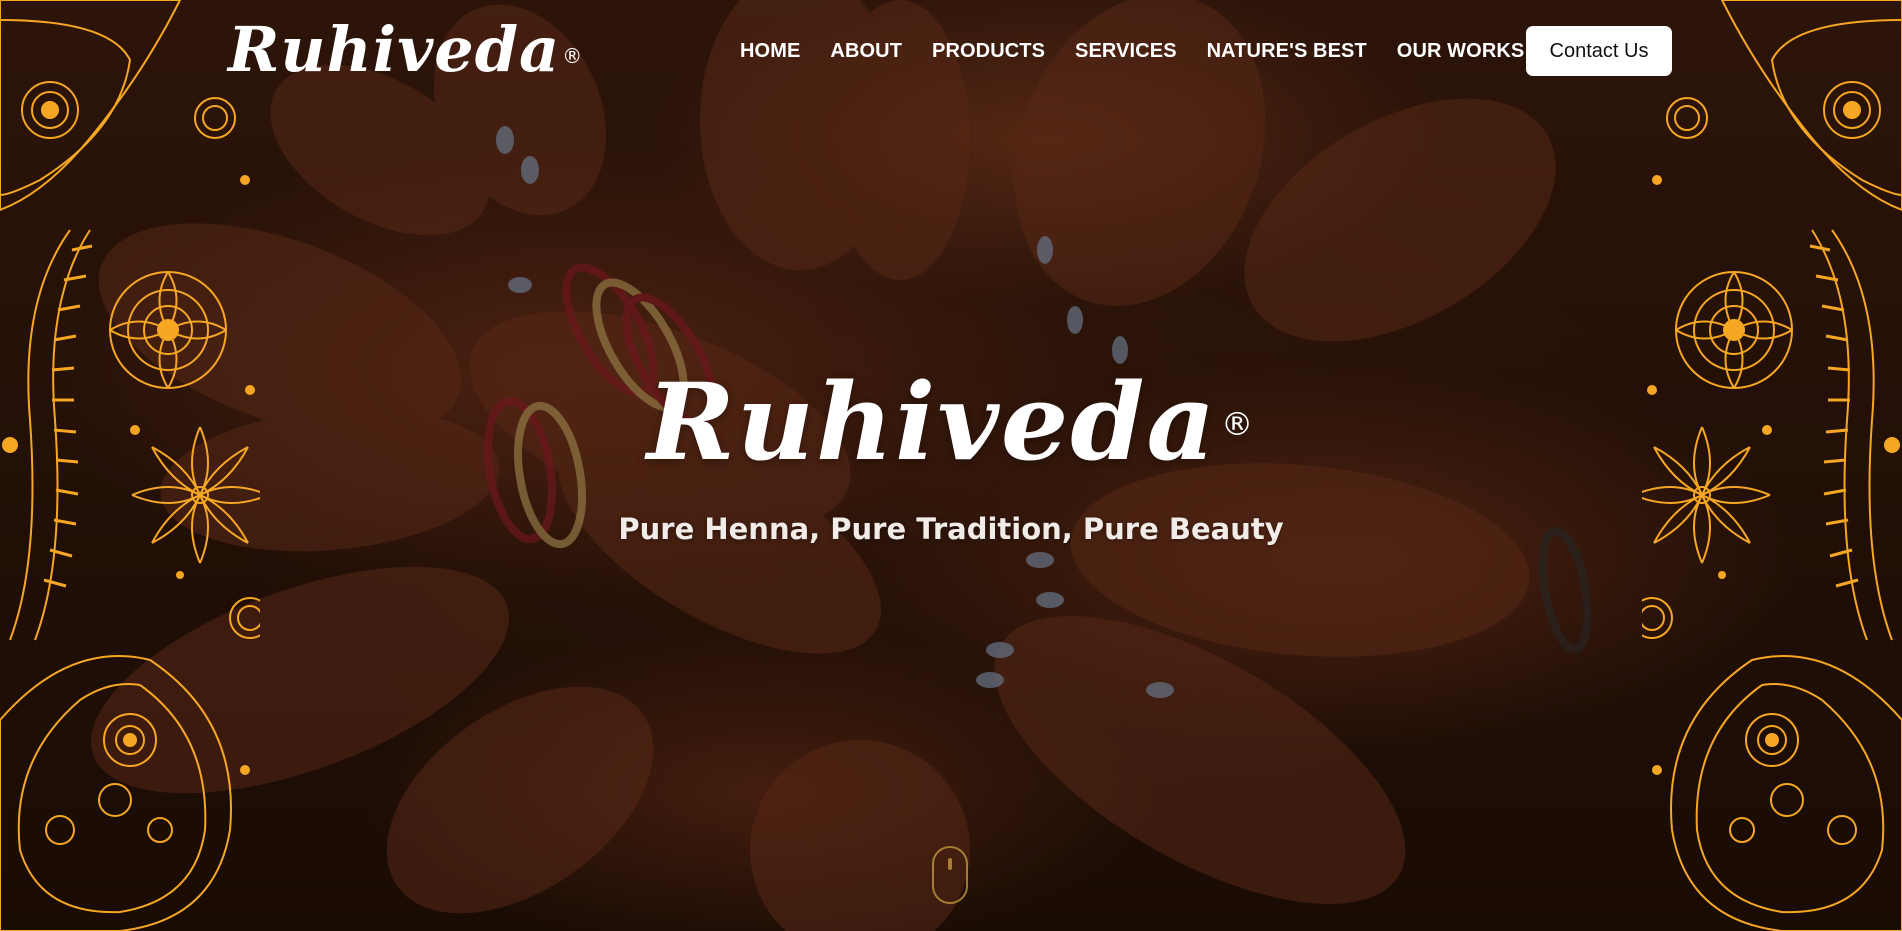  What do you see at coordinates (1238, 424) in the screenshot?
I see `hero-title-registered-mark: ®` at bounding box center [1238, 424].